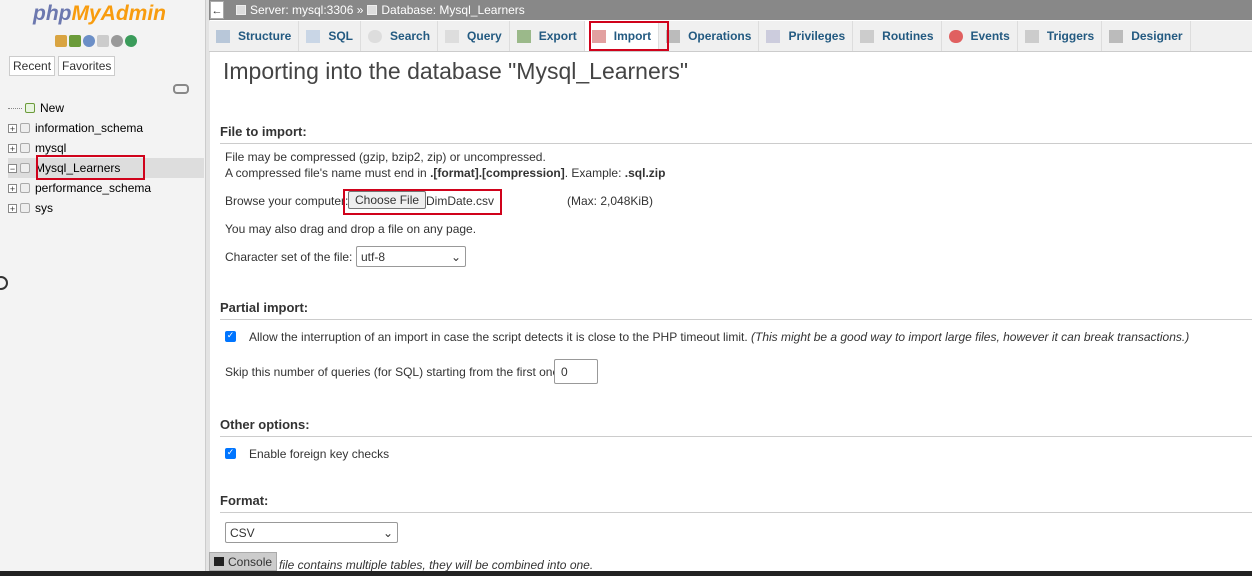 The height and width of the screenshot is (576, 1252). I want to click on docs-icon, so click(103, 41).